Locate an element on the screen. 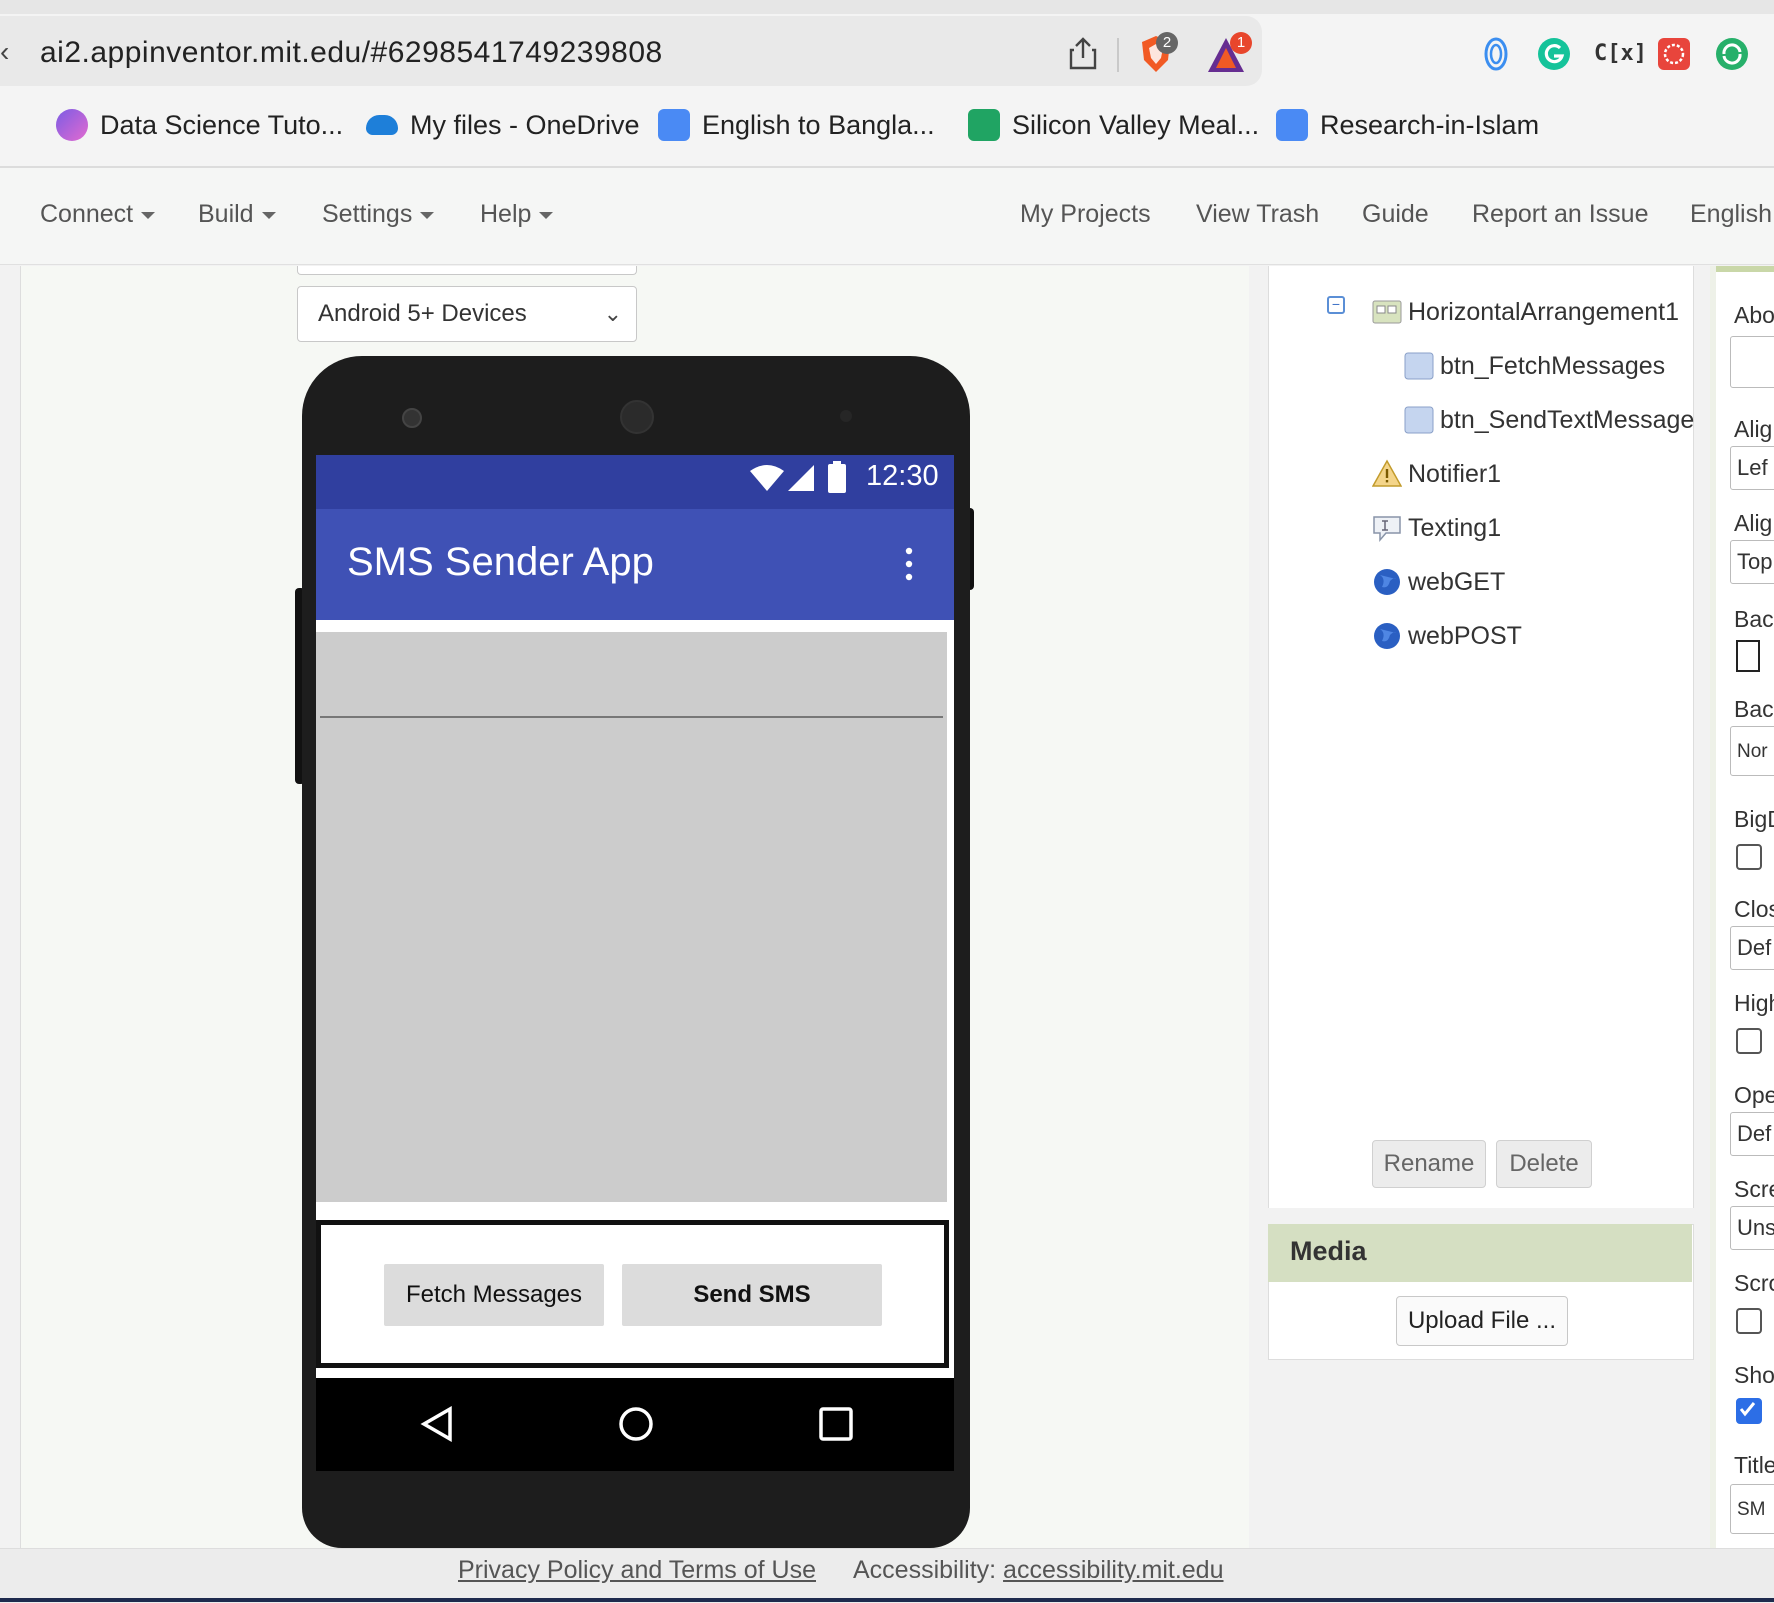 This screenshot has height=1603, width=1774. prop-label-big-default-text: BigD is located at coordinates (1754, 819).